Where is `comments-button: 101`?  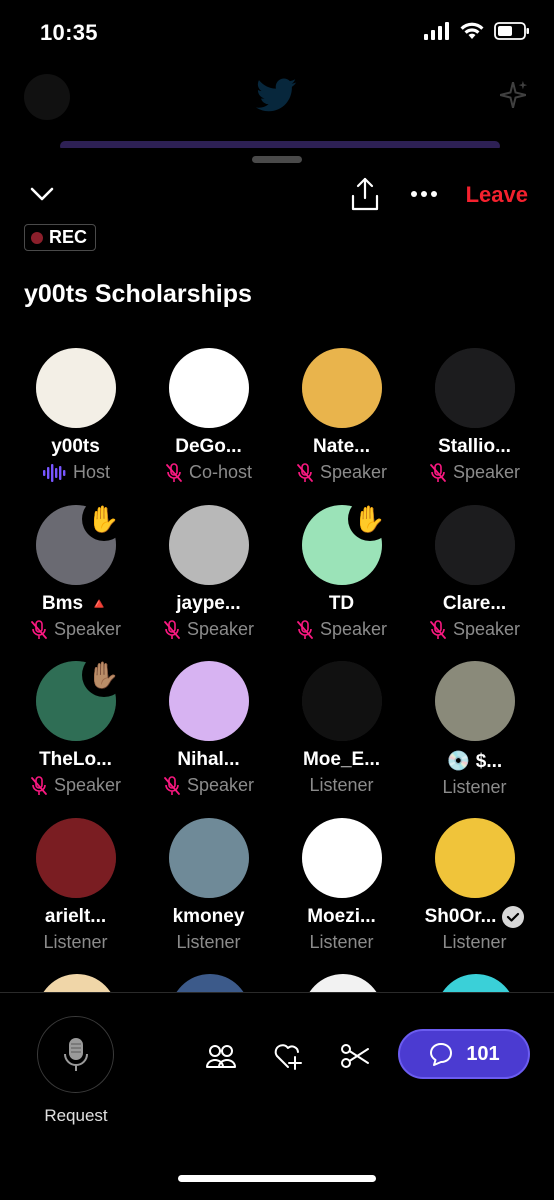
comments-button: 101 is located at coordinates (464, 1054).